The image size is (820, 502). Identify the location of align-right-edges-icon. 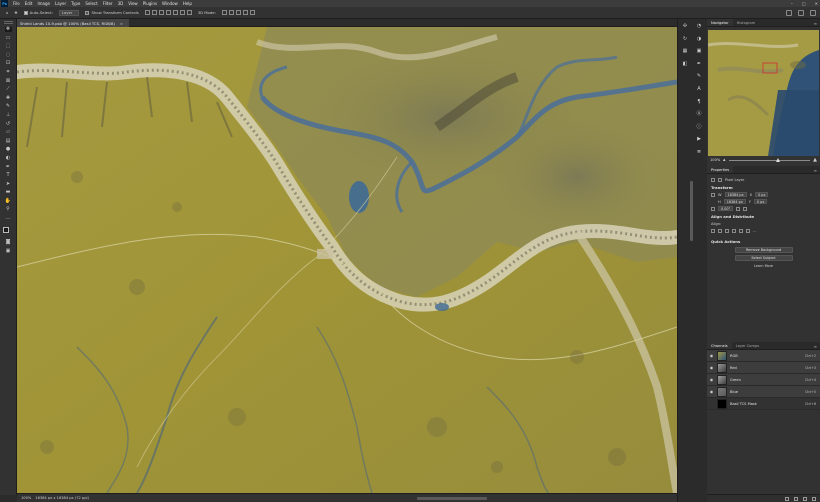
(727, 230).